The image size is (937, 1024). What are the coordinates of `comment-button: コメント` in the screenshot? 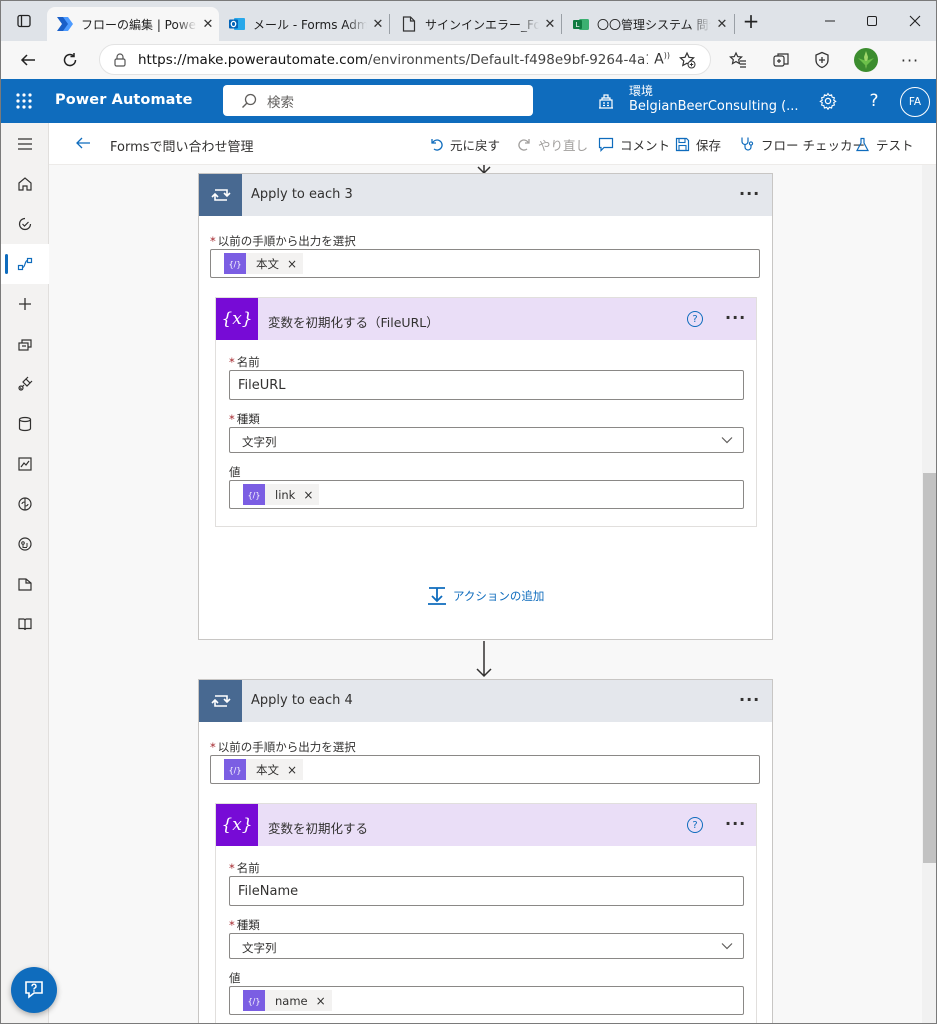 It's located at (634, 144).